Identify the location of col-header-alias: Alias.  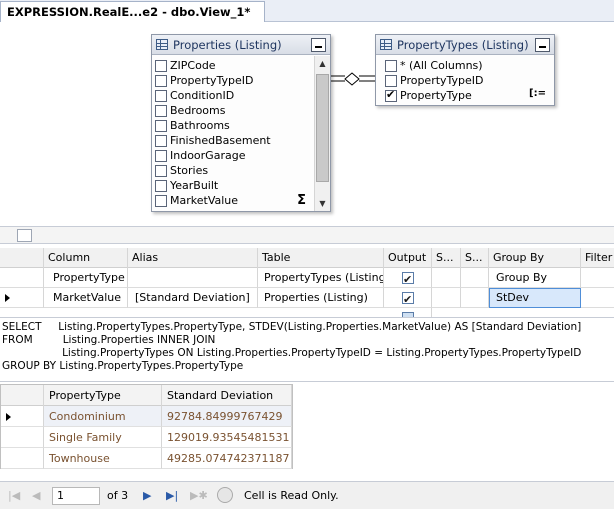
(193, 258).